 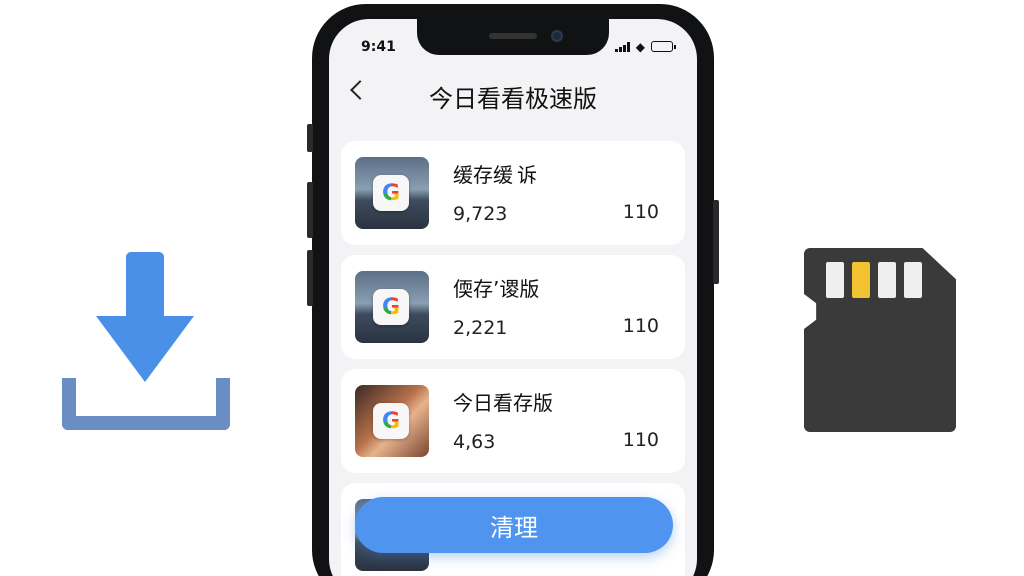 I want to click on phone-notch, so click(x=513, y=37).